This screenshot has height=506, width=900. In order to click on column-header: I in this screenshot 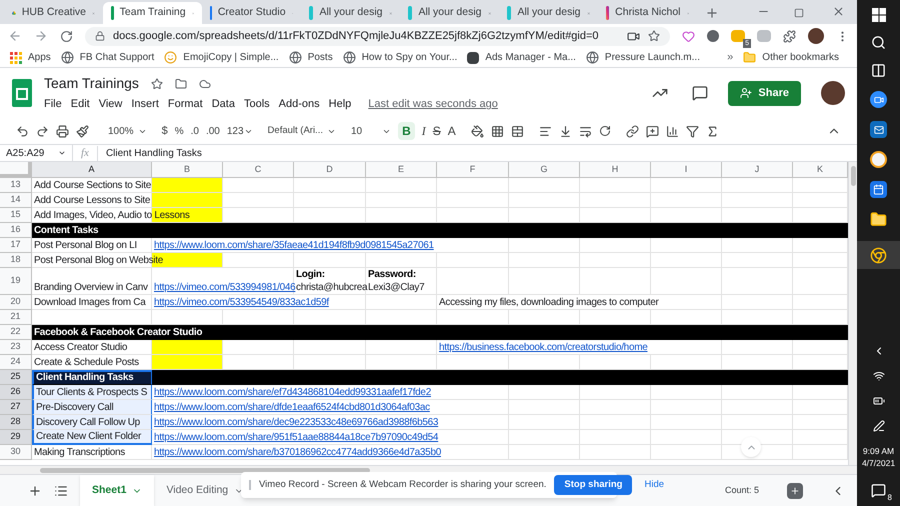, I will do `click(686, 170)`.